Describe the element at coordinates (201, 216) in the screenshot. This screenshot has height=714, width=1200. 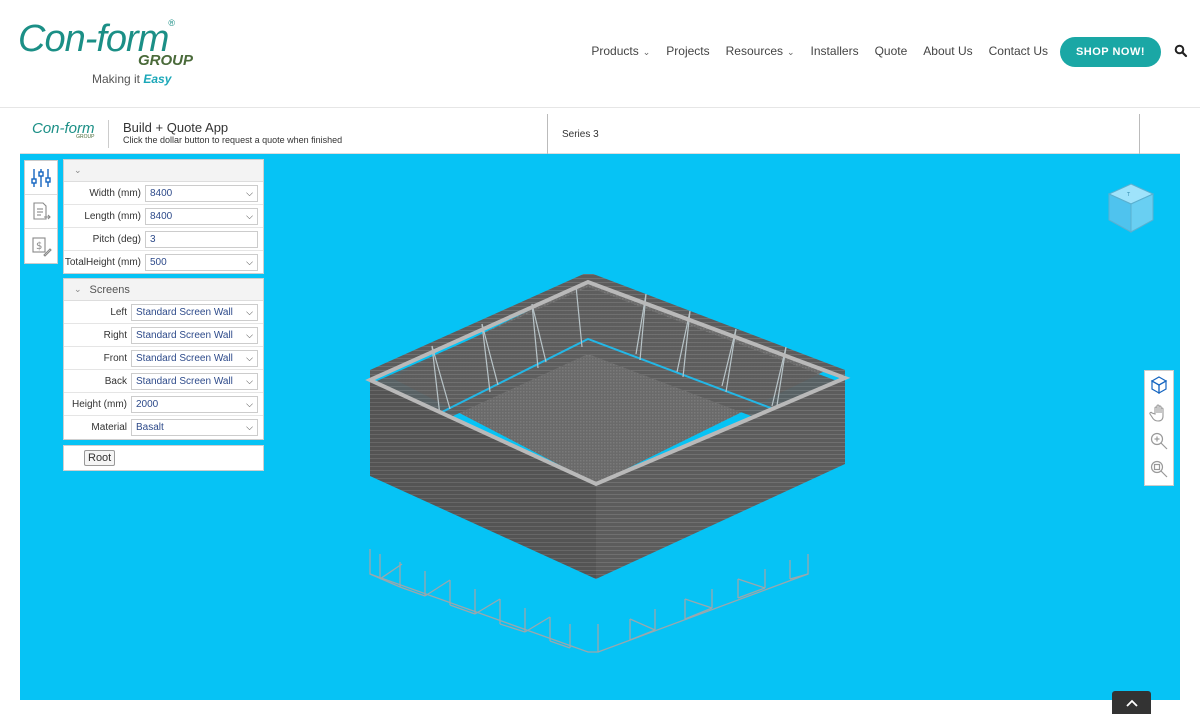
I see `length-select: 8400 ⌵` at that location.